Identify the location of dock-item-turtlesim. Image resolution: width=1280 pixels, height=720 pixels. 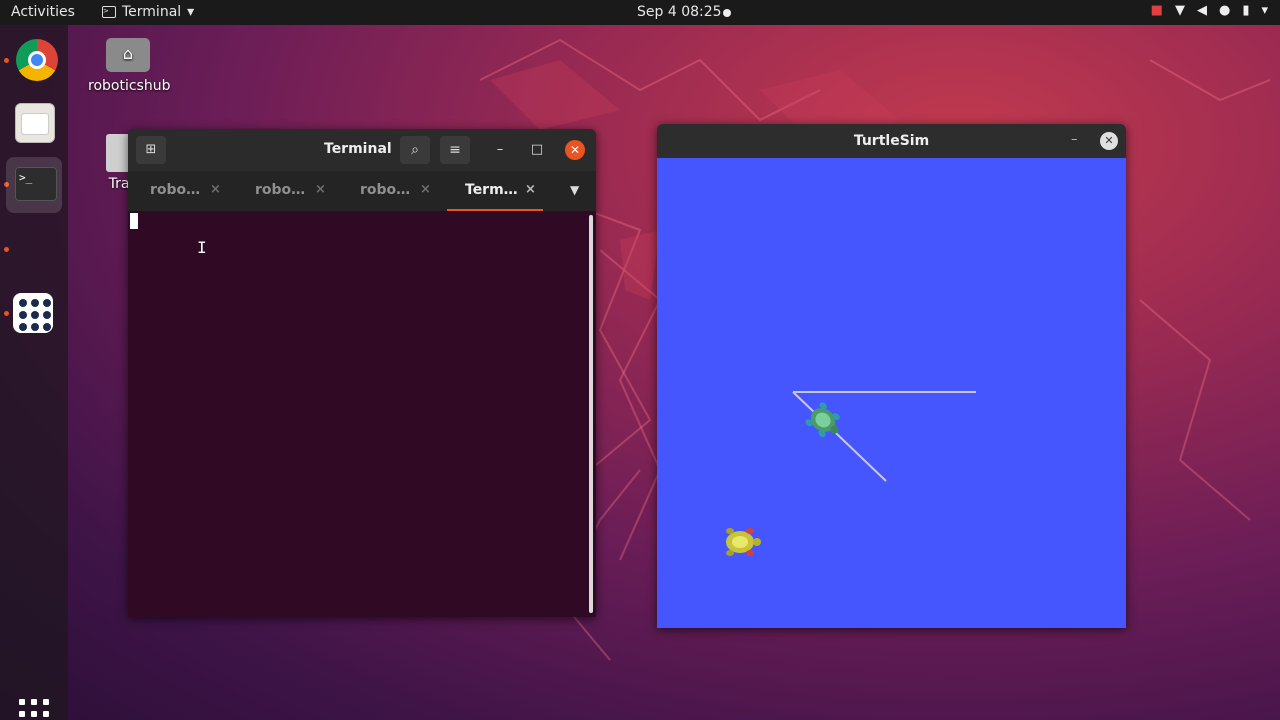
(34, 315).